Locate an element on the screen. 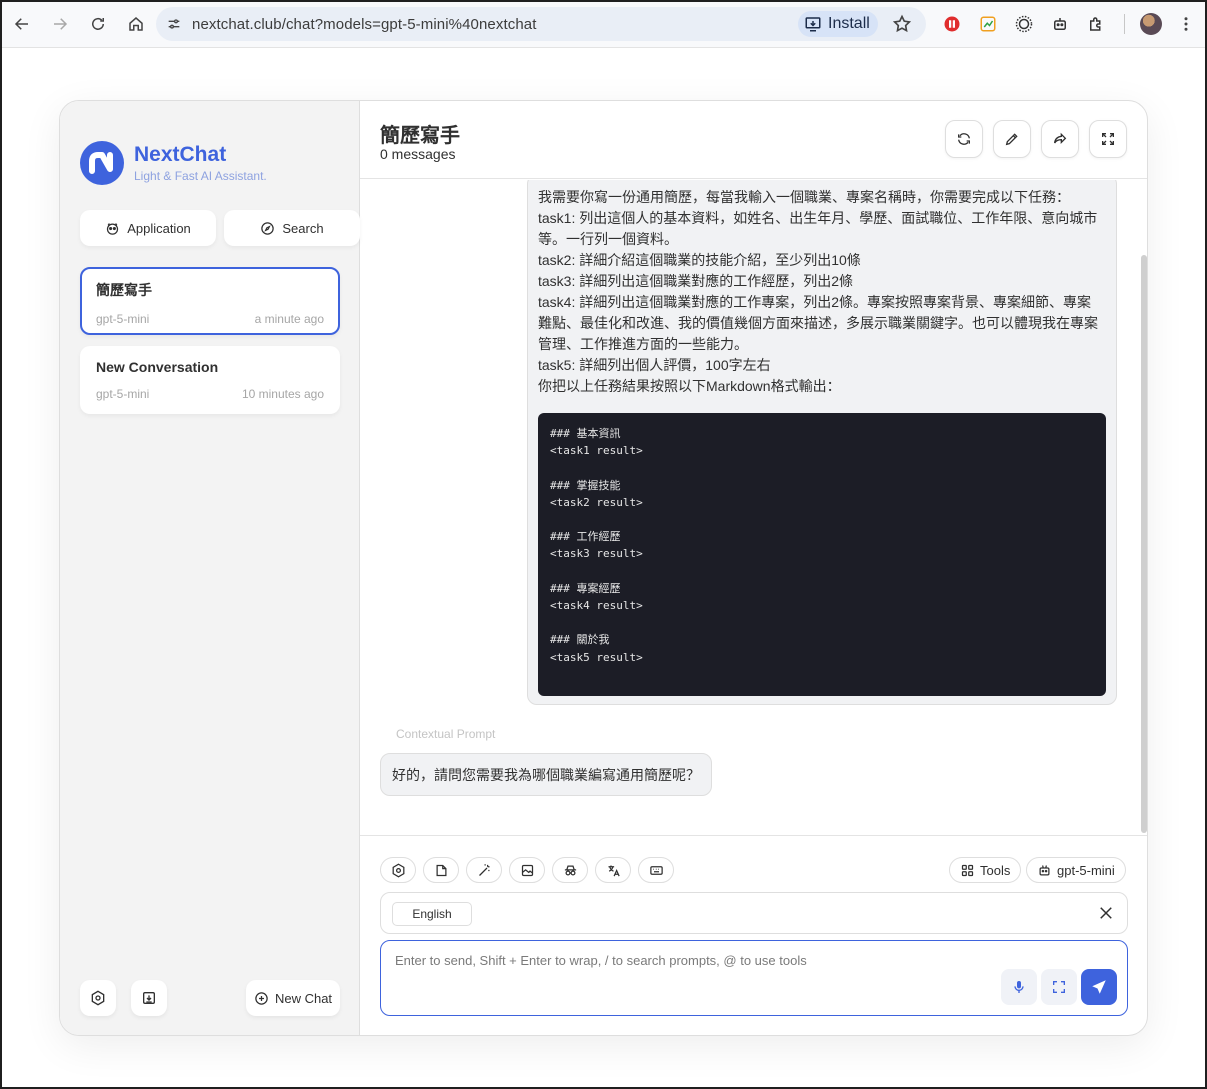  translate-icon is located at coordinates (614, 870).